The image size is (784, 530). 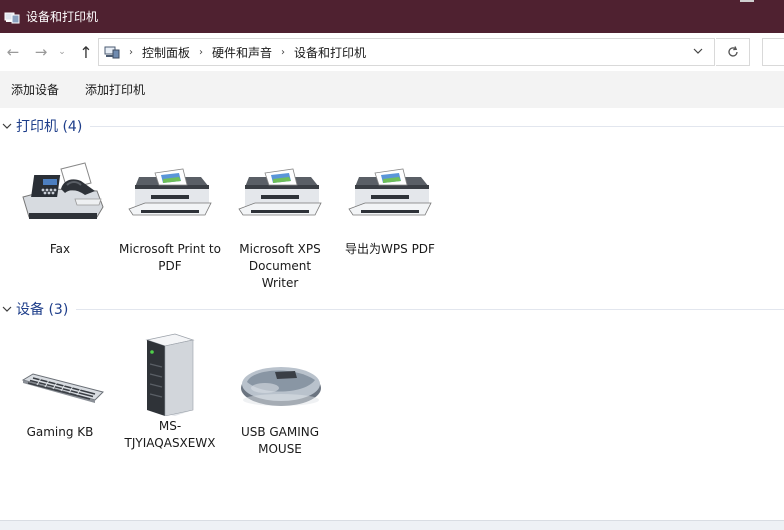 I want to click on breadcrumb-devices-printers: 设备和打印机, so click(x=330, y=52).